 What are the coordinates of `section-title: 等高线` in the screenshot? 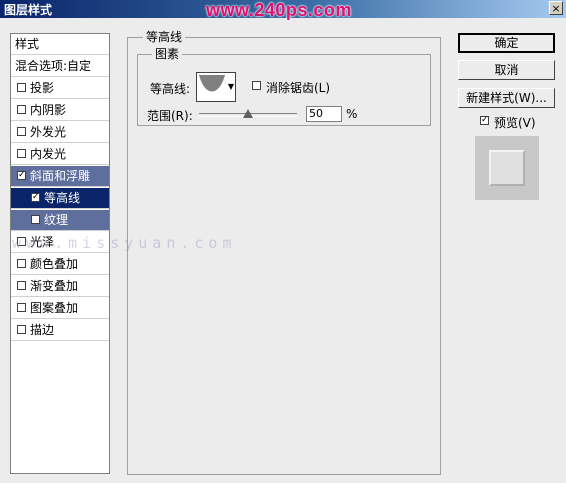 It's located at (164, 36).